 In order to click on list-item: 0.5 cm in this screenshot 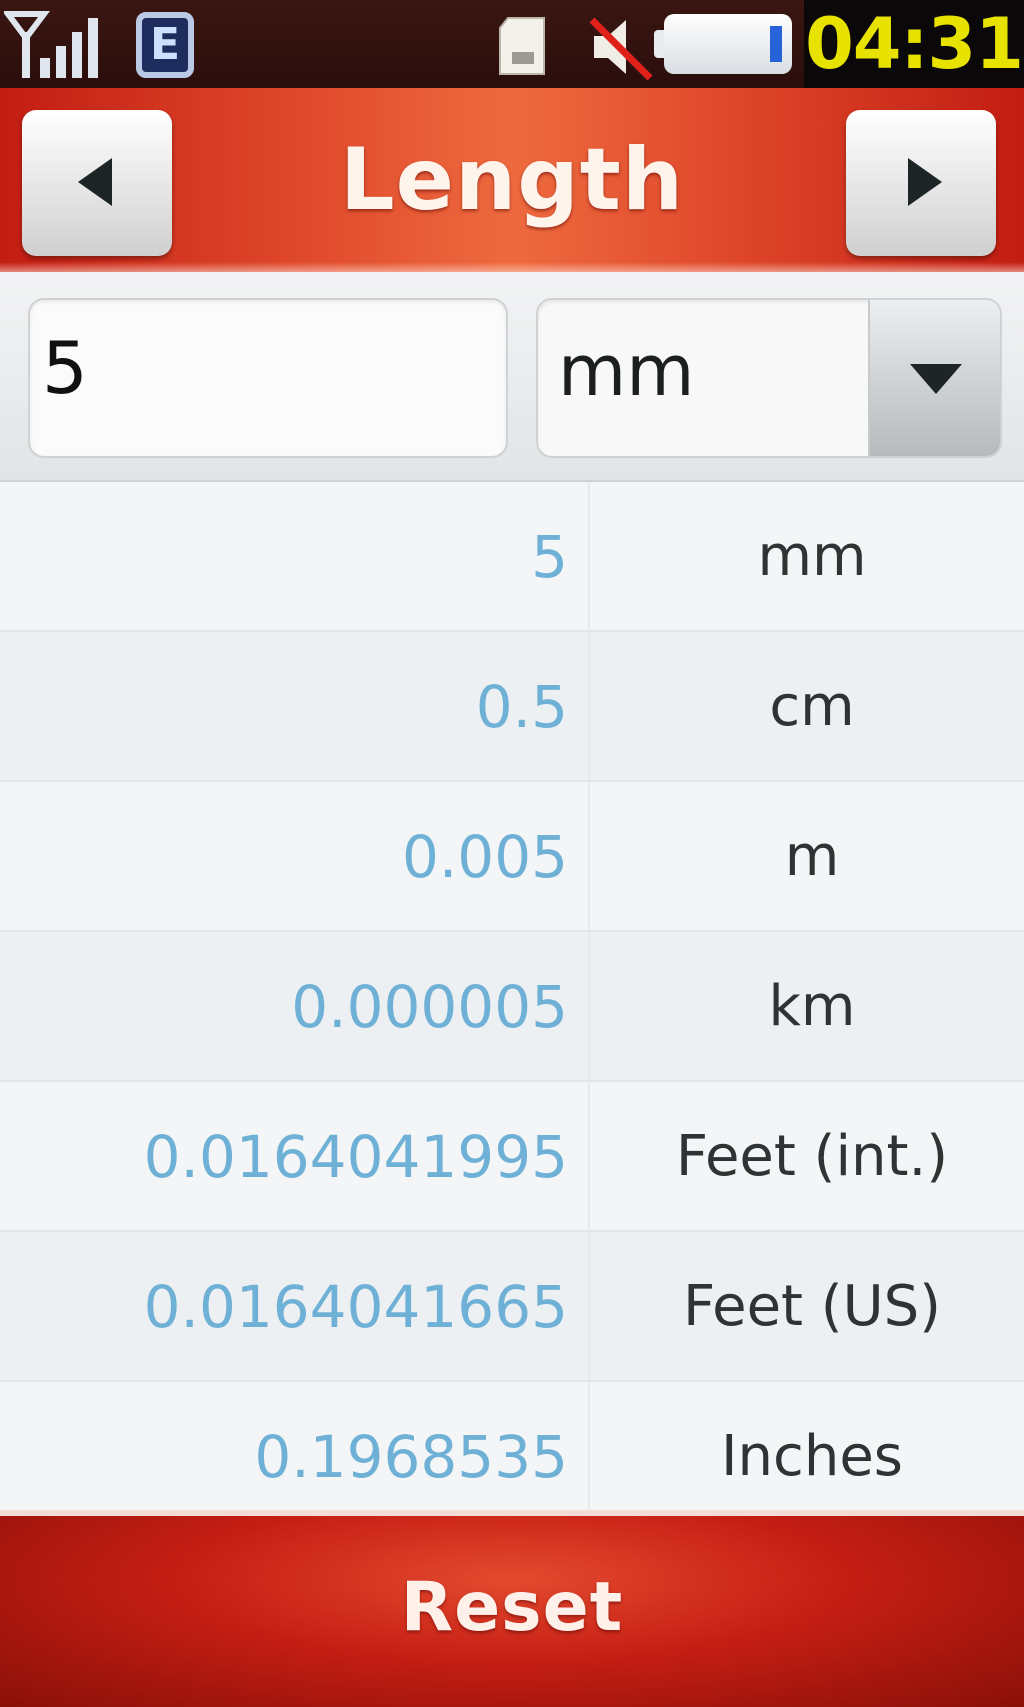, I will do `click(512, 707)`.